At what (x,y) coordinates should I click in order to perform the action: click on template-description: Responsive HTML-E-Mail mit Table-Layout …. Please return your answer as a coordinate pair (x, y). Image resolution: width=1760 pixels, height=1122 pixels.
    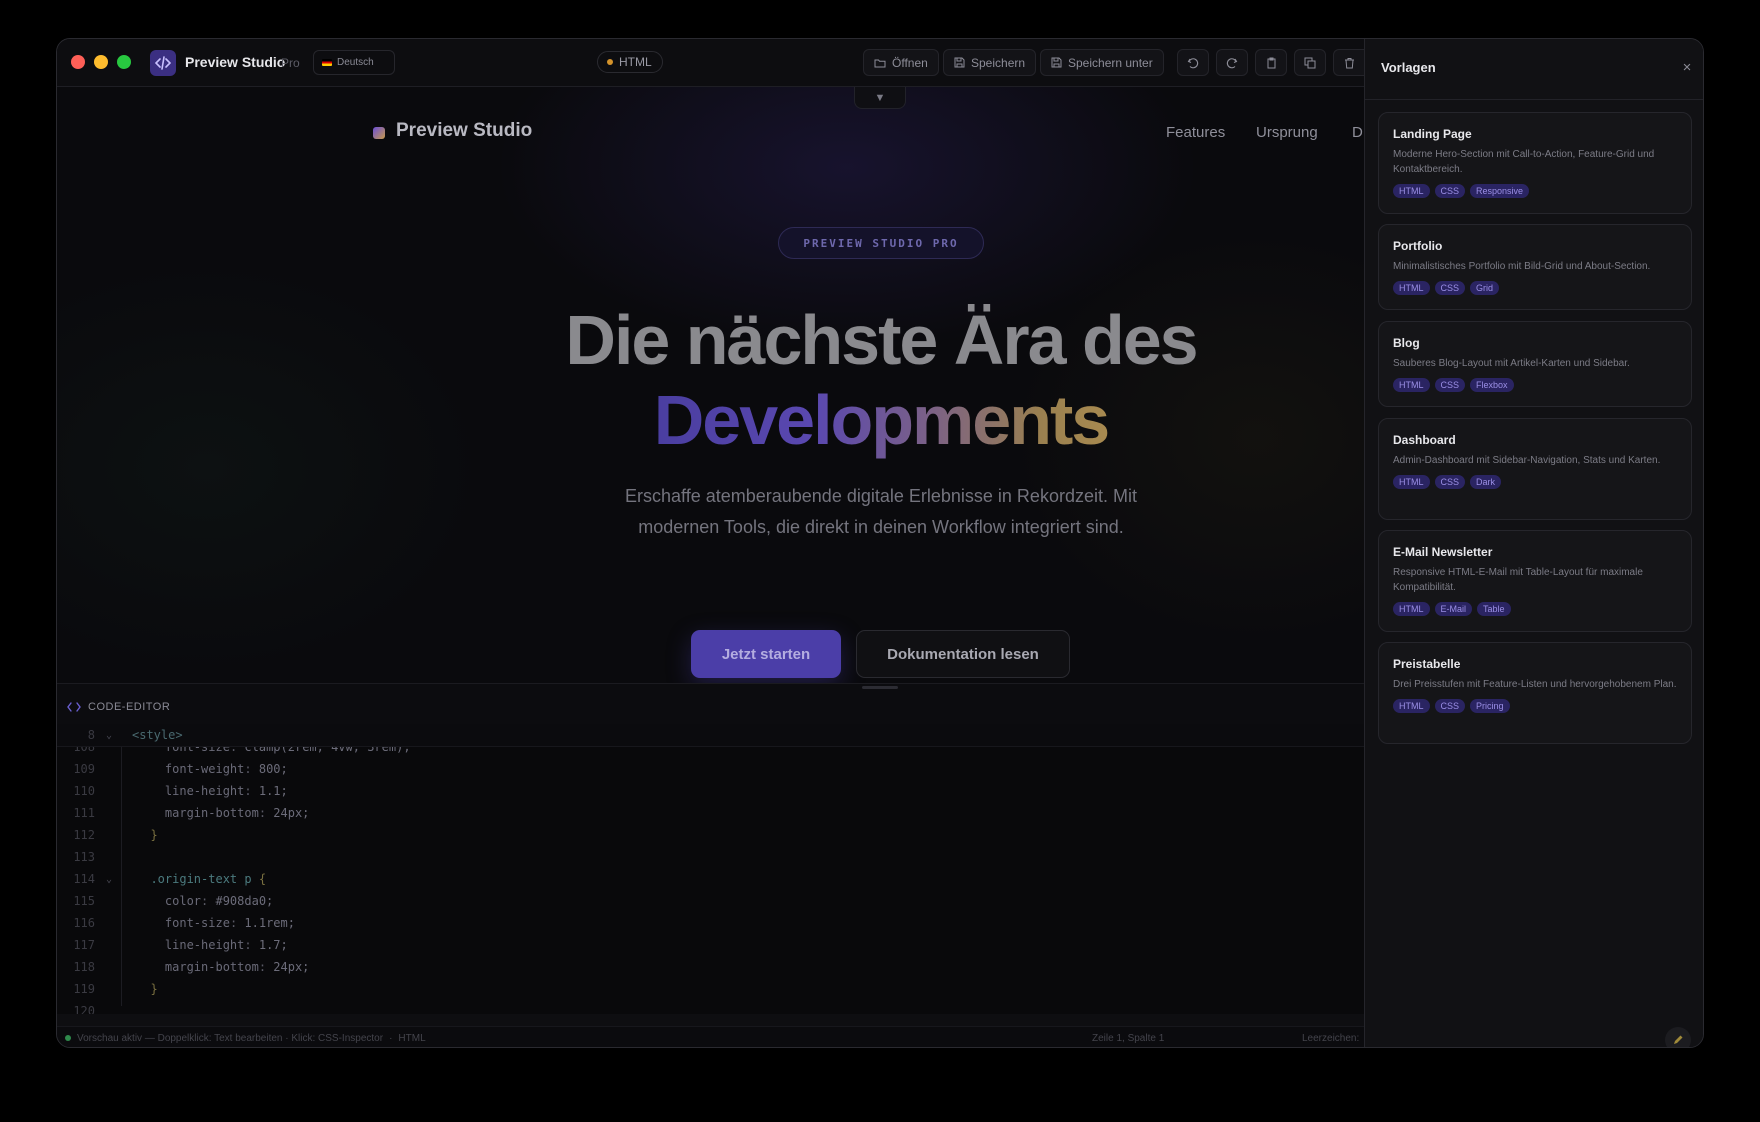
    Looking at the image, I should click on (1518, 580).